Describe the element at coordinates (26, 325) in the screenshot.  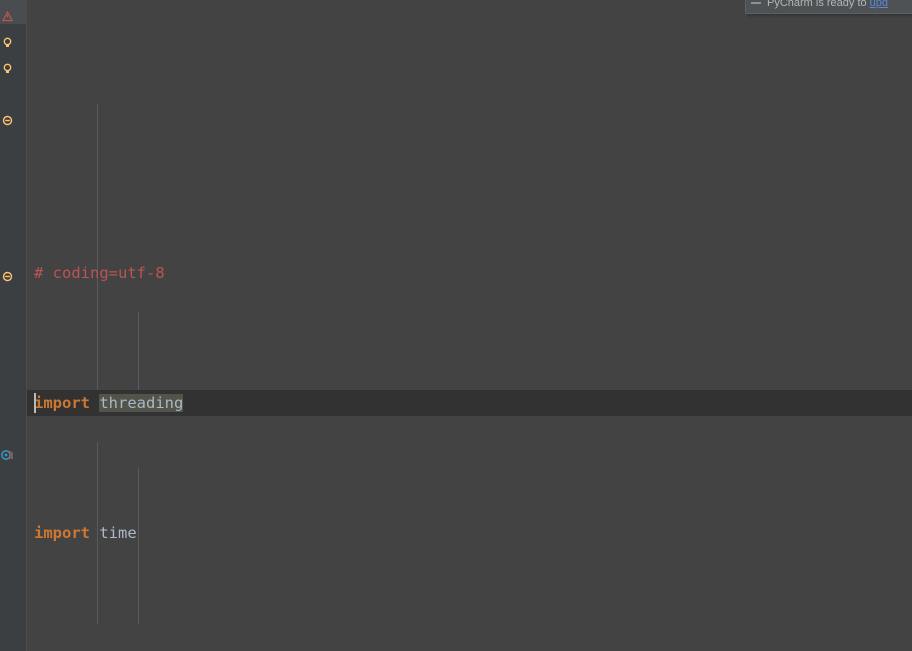
I see `gutter-divider` at that location.